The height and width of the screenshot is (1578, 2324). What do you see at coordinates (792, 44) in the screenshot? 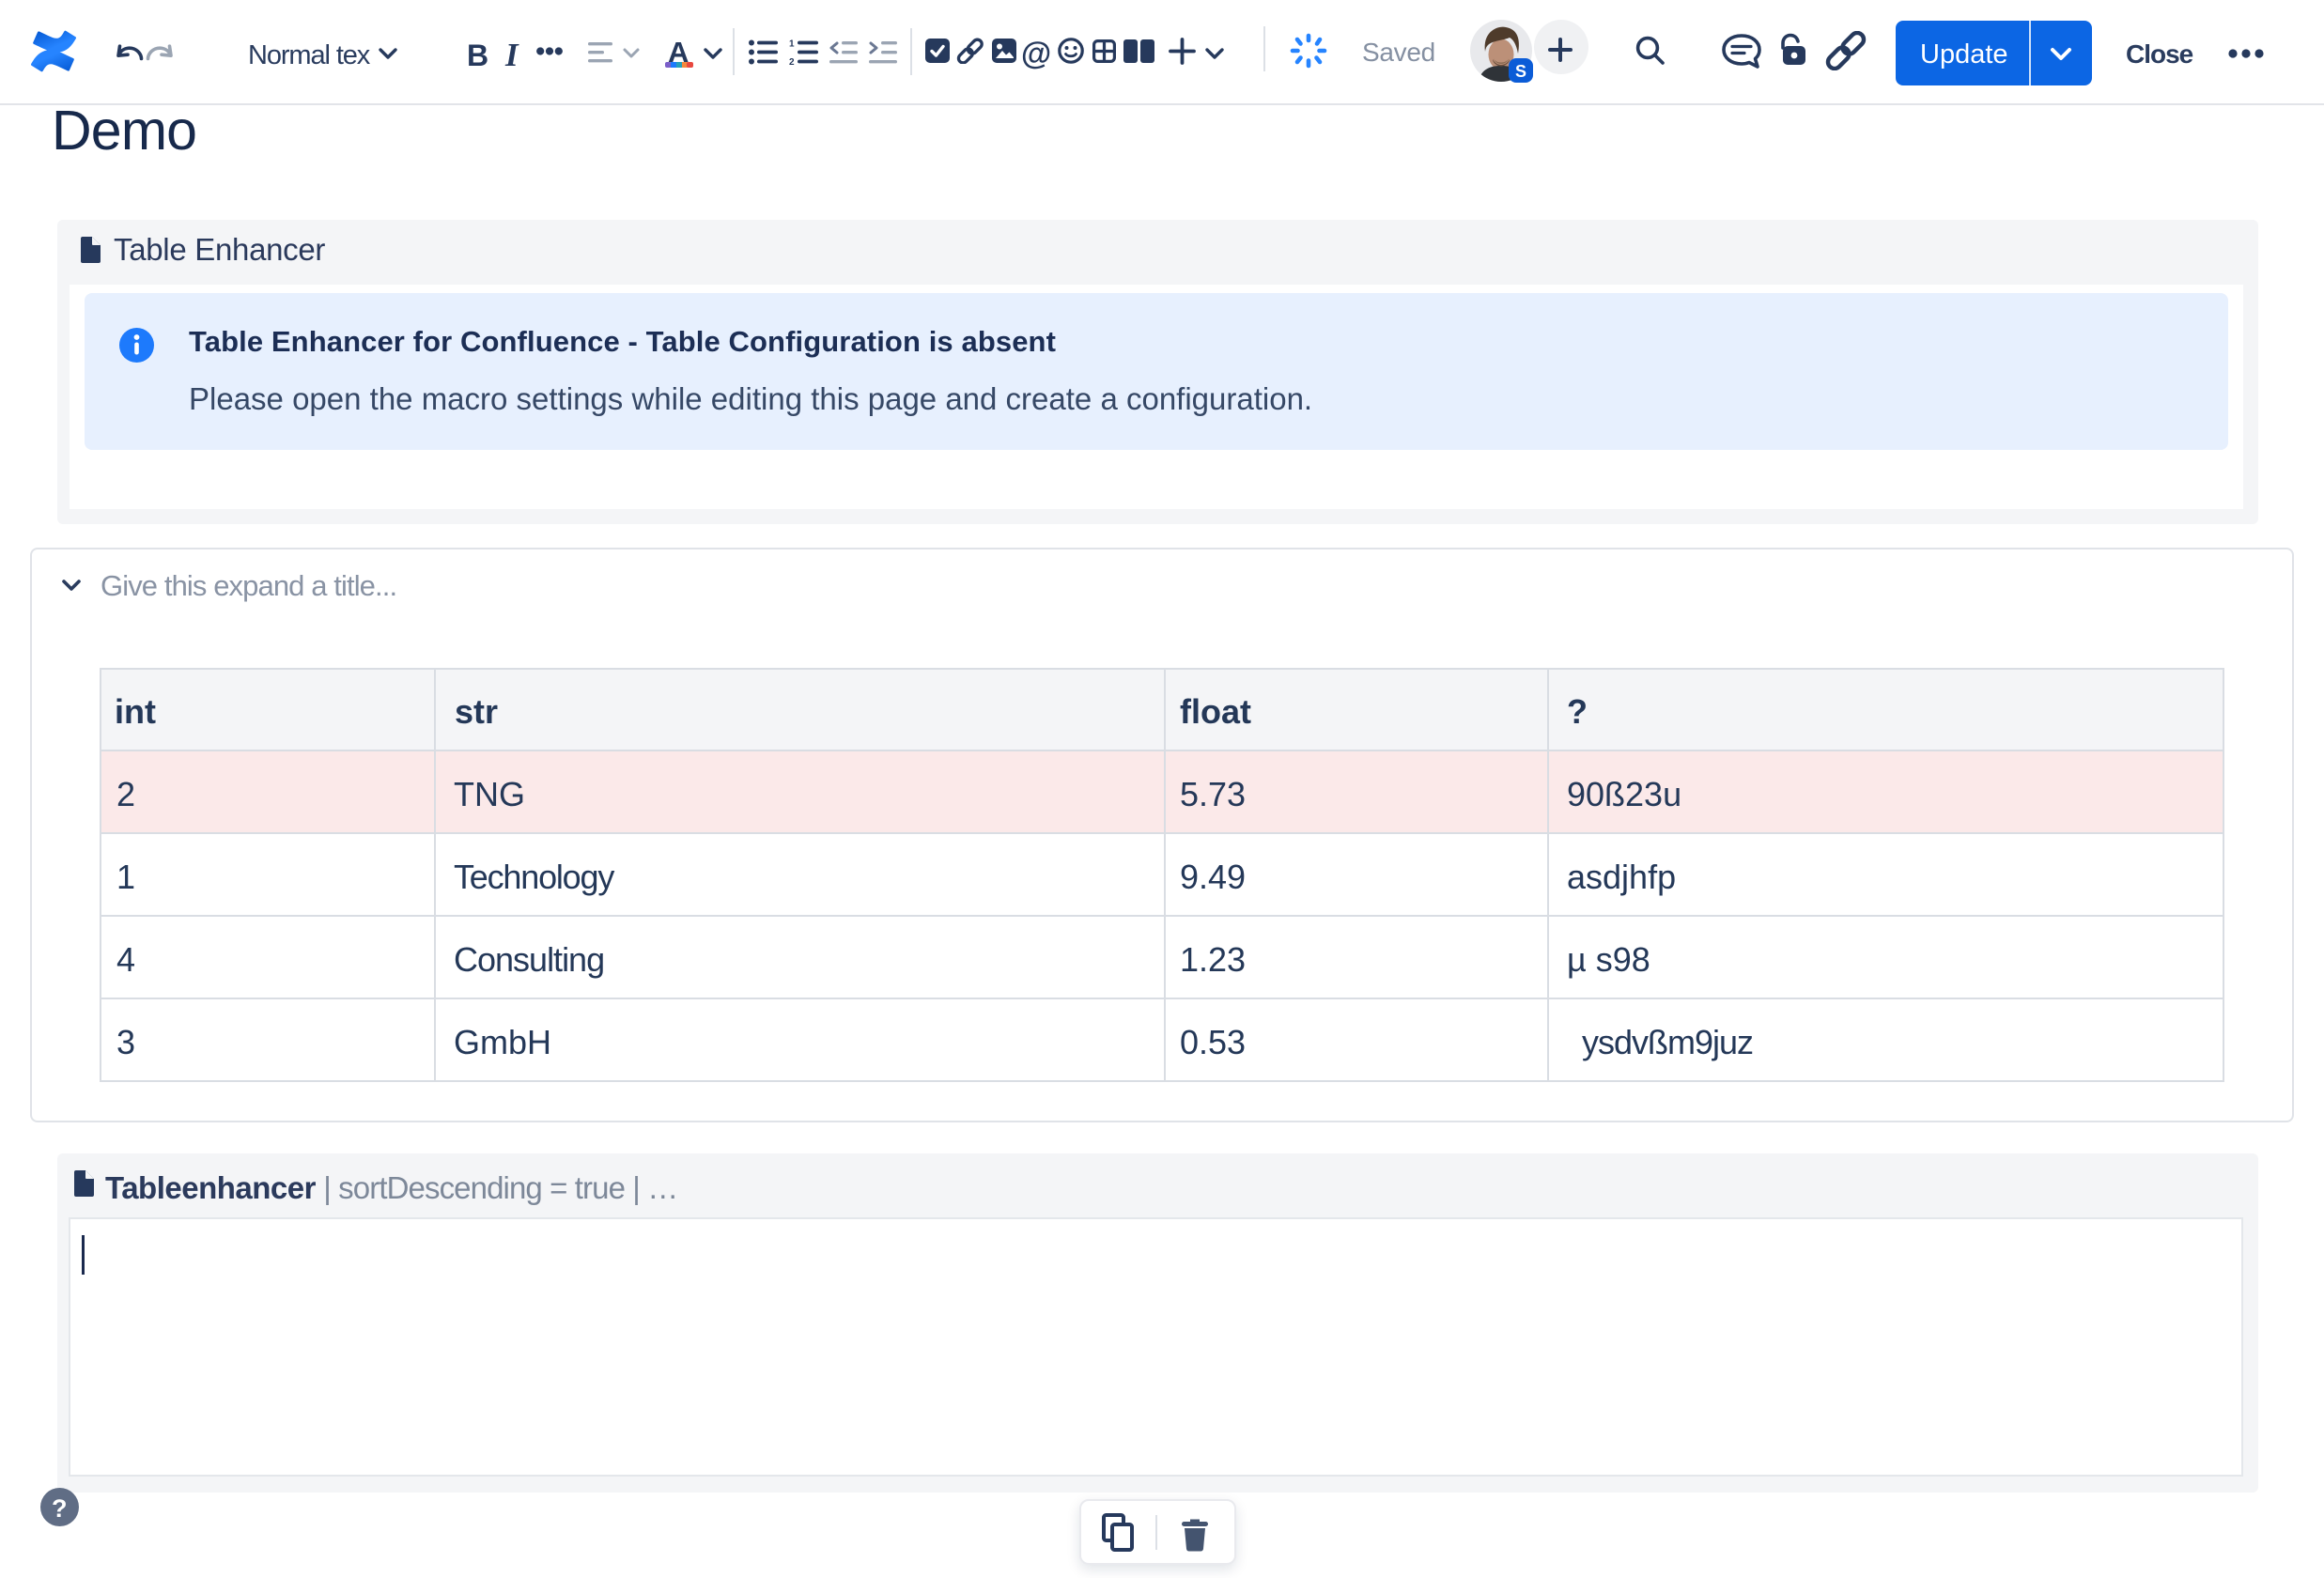
I see `svg-text: 1` at bounding box center [792, 44].